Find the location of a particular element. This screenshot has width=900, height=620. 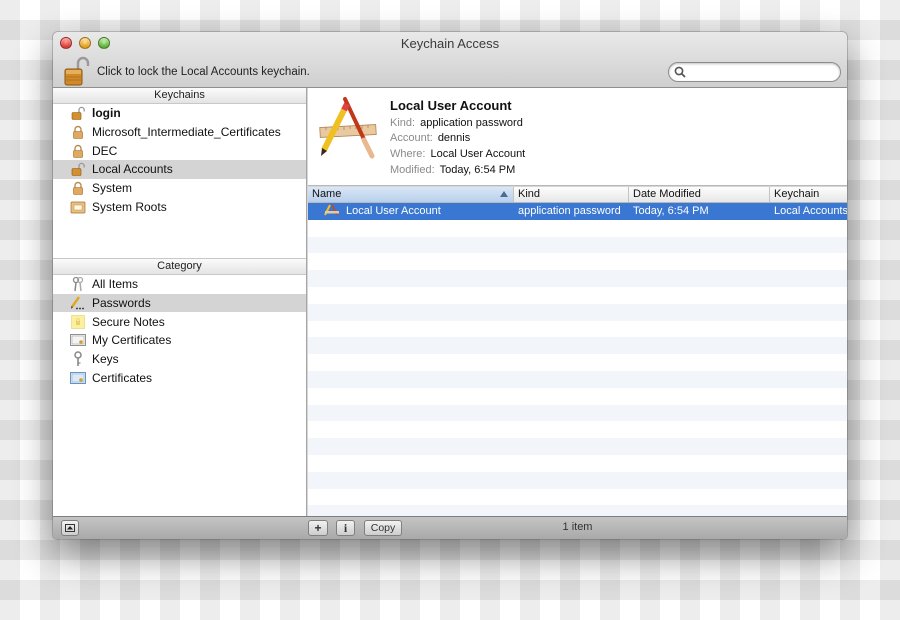

category-item-all-items: All Items is located at coordinates (179, 284).